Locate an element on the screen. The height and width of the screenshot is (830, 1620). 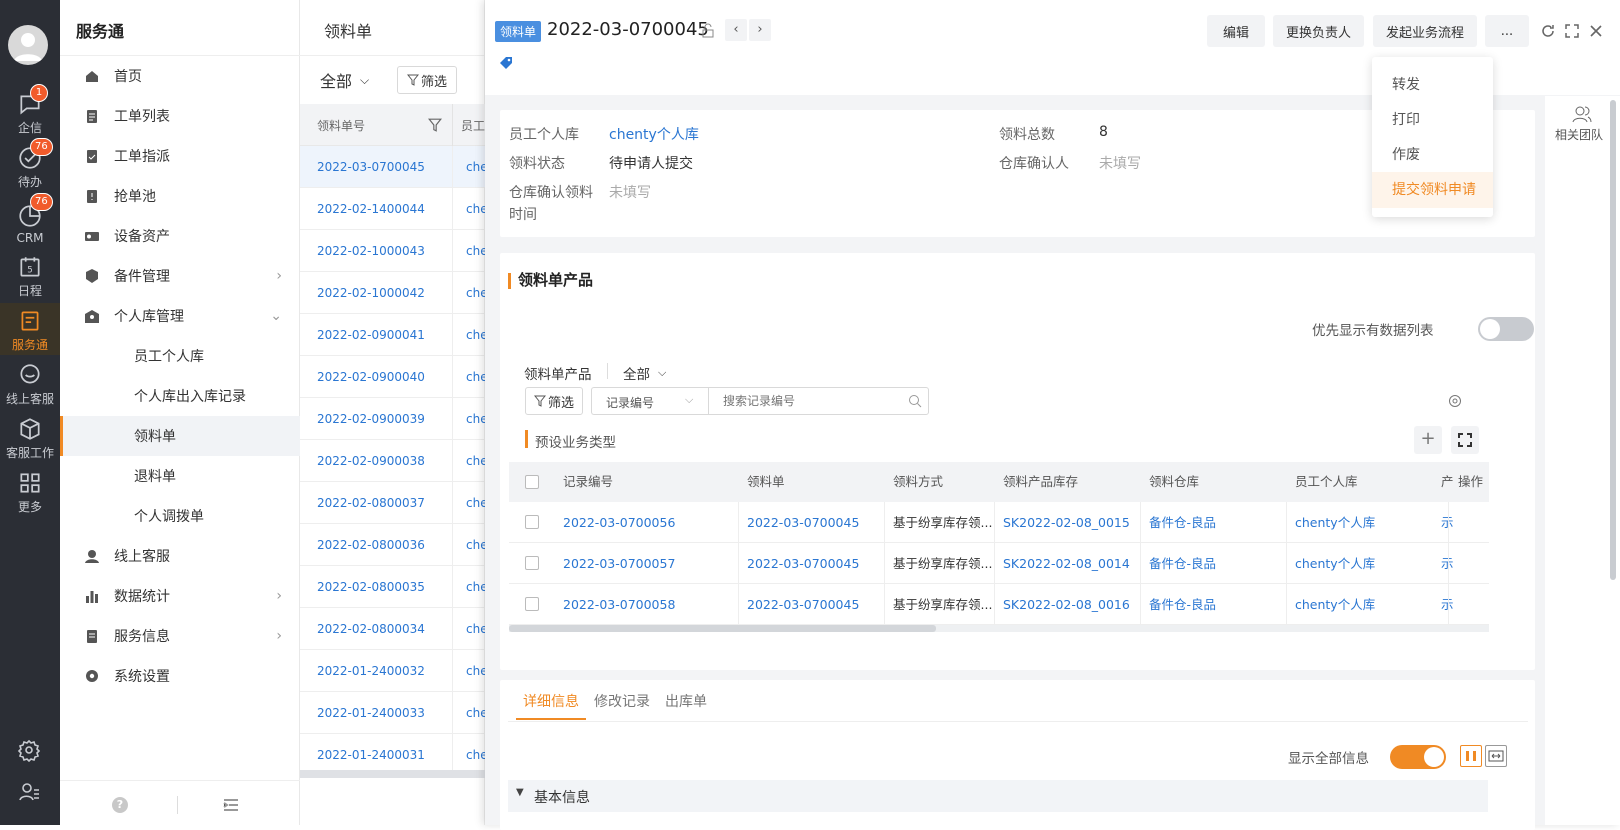
prev-record-button: ‹ is located at coordinates (736, 30).